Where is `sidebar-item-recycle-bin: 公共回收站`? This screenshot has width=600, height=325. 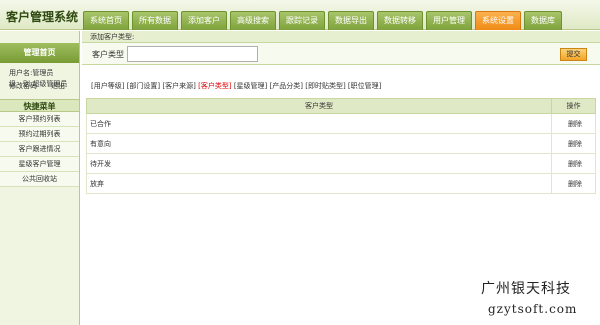
sidebar-item-recycle-bin: 公共回收站 is located at coordinates (39, 179).